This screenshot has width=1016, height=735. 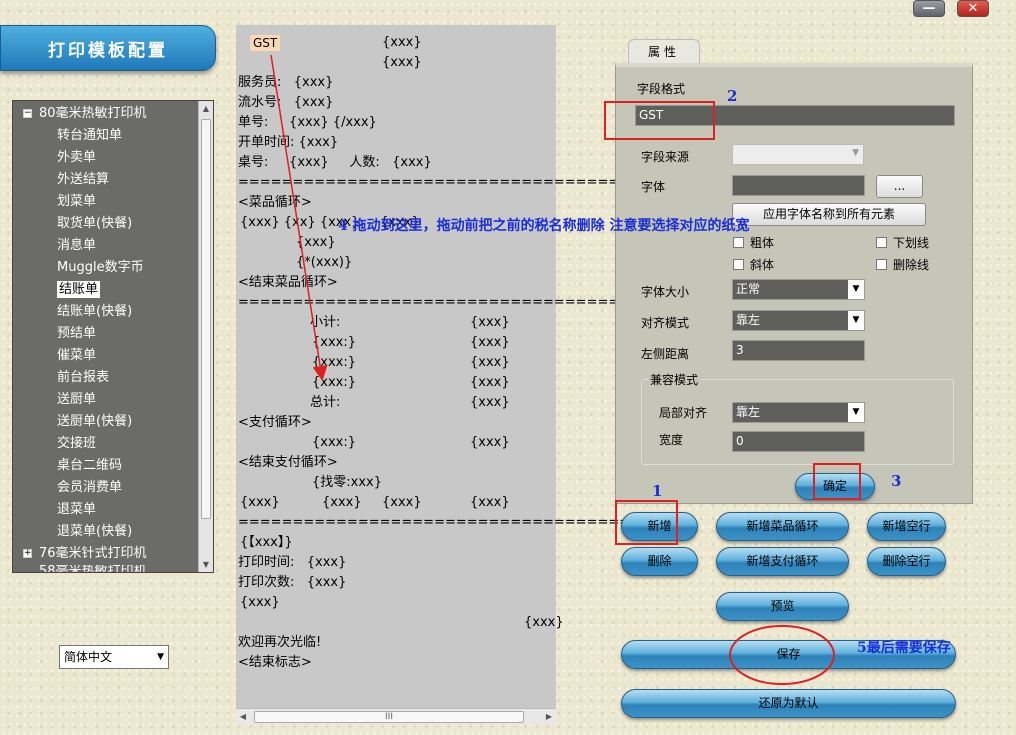 I want to click on tree-group-58mm: 58毫米热敏打印机, so click(x=93, y=568).